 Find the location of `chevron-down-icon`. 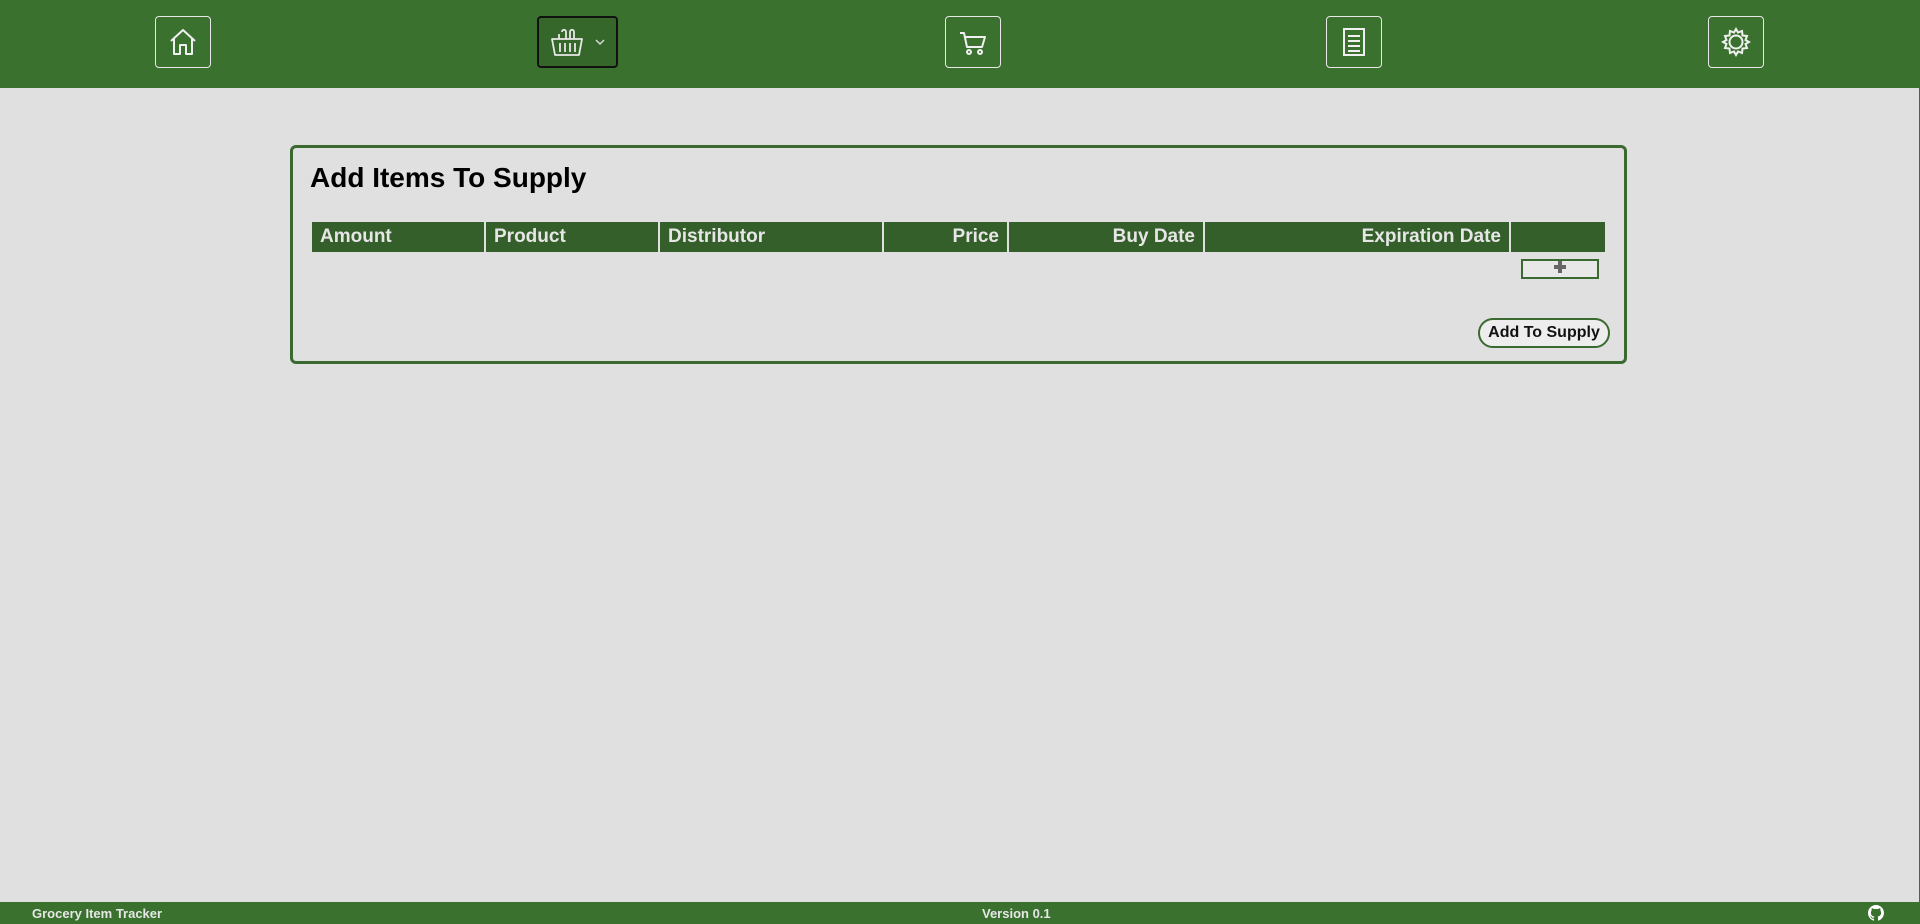

chevron-down-icon is located at coordinates (600, 42).